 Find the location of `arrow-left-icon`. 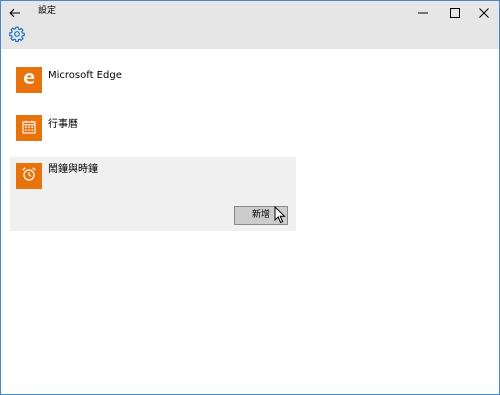

arrow-left-icon is located at coordinates (15, 12).